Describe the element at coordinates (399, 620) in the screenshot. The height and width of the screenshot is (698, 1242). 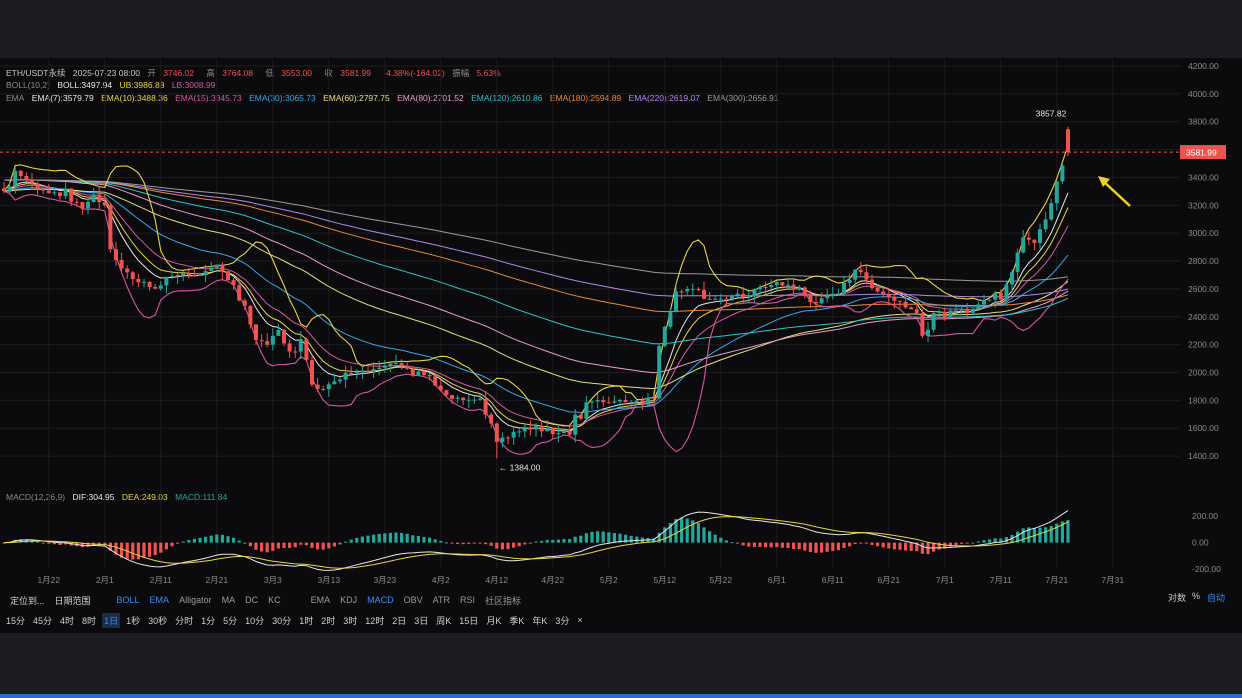
I see `interval-16: 2日` at that location.